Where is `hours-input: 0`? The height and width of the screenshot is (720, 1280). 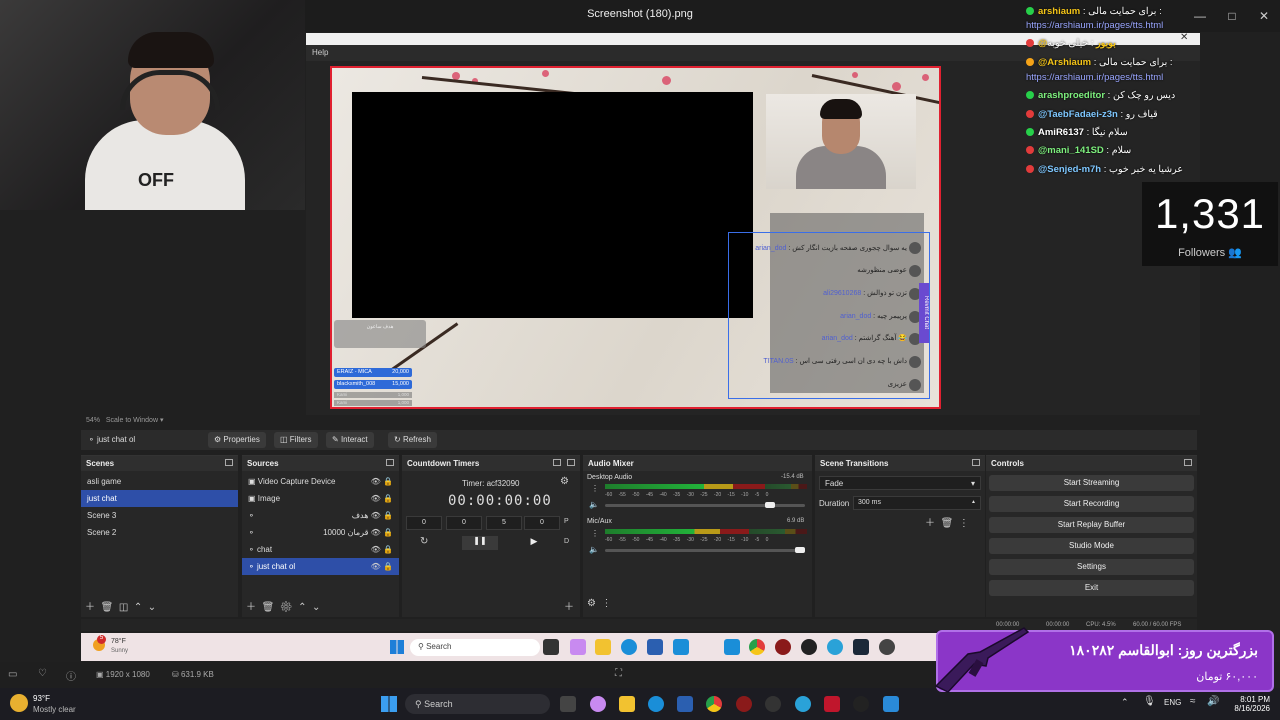 hours-input: 0 is located at coordinates (424, 523).